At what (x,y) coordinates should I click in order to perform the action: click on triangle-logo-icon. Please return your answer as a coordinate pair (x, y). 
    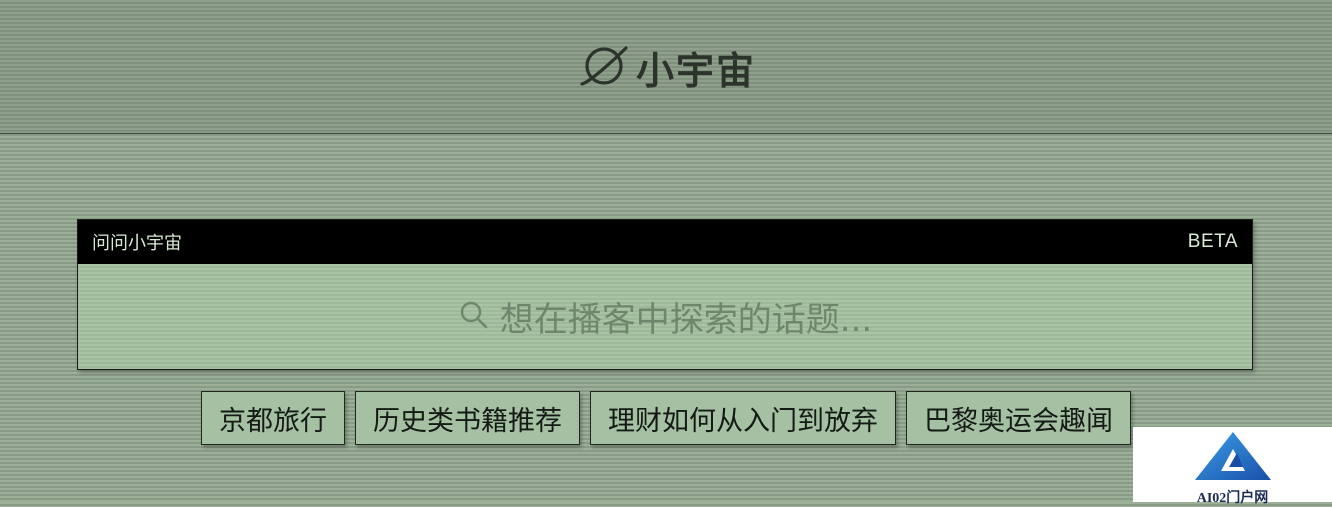
    Looking at the image, I should click on (1233, 457).